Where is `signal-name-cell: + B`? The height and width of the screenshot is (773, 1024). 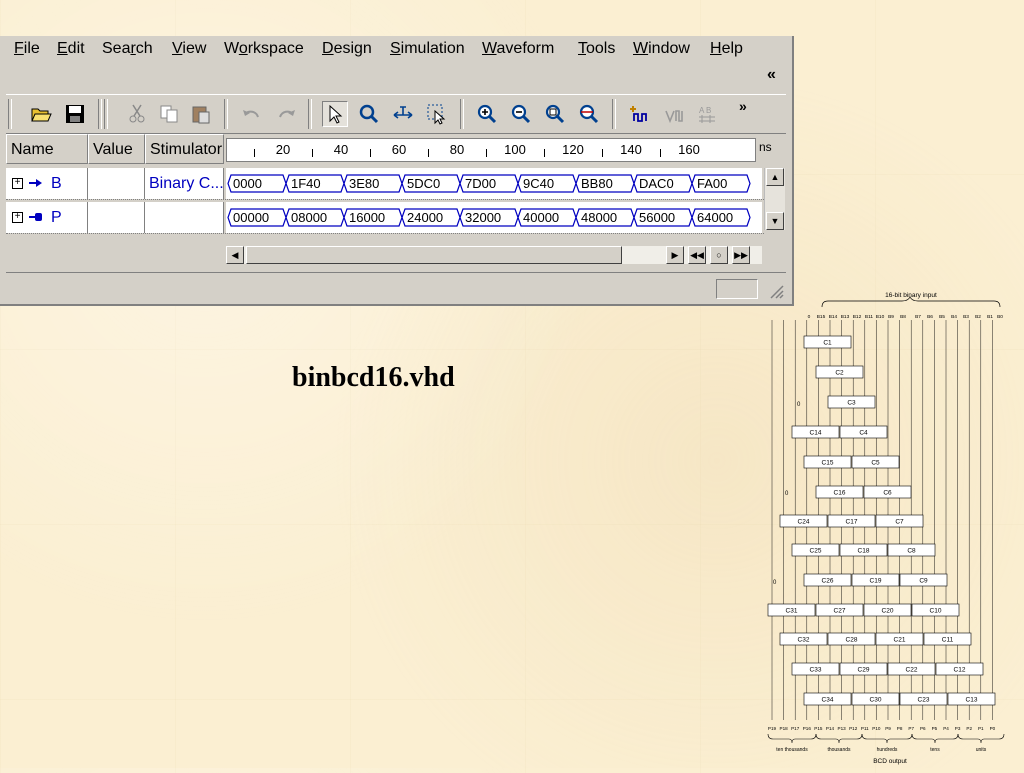 signal-name-cell: + B is located at coordinates (47, 183).